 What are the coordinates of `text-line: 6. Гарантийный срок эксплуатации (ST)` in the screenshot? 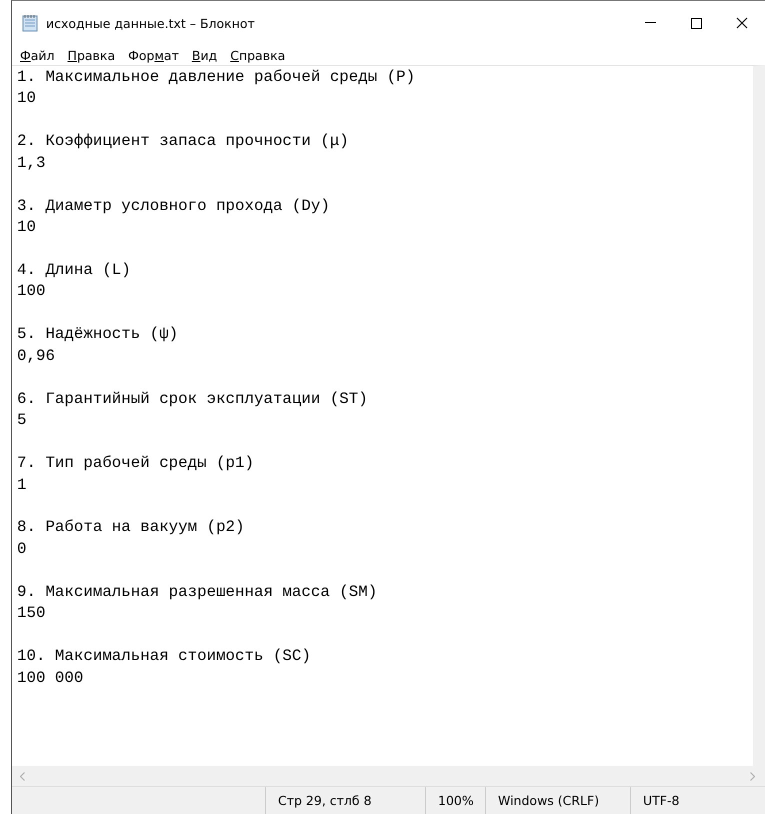 It's located at (192, 399).